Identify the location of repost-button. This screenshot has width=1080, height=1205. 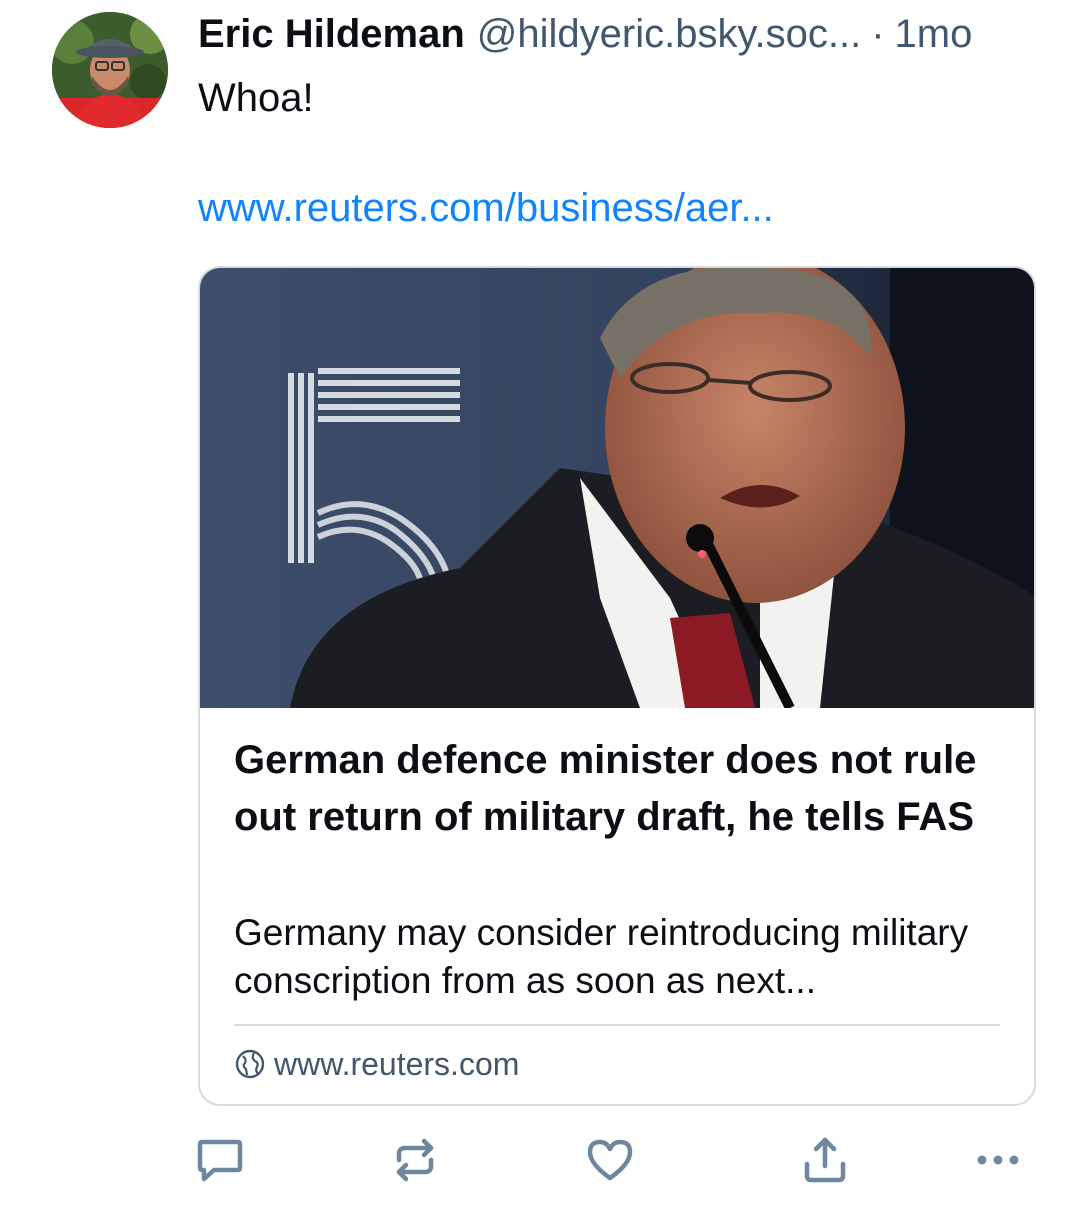
(415, 1160).